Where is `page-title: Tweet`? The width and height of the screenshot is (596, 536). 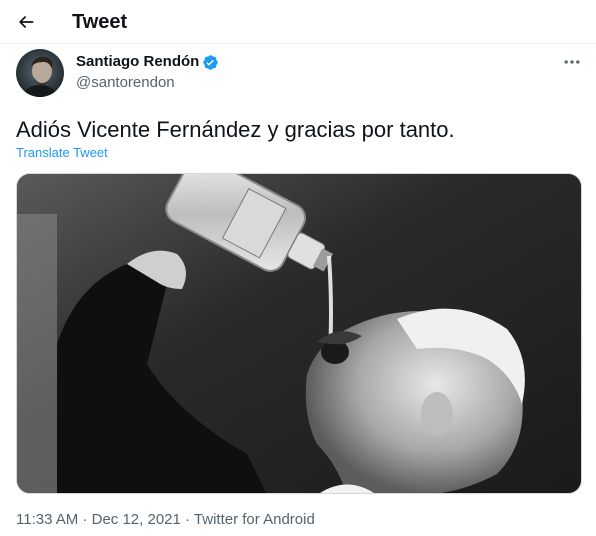 page-title: Tweet is located at coordinates (100, 22).